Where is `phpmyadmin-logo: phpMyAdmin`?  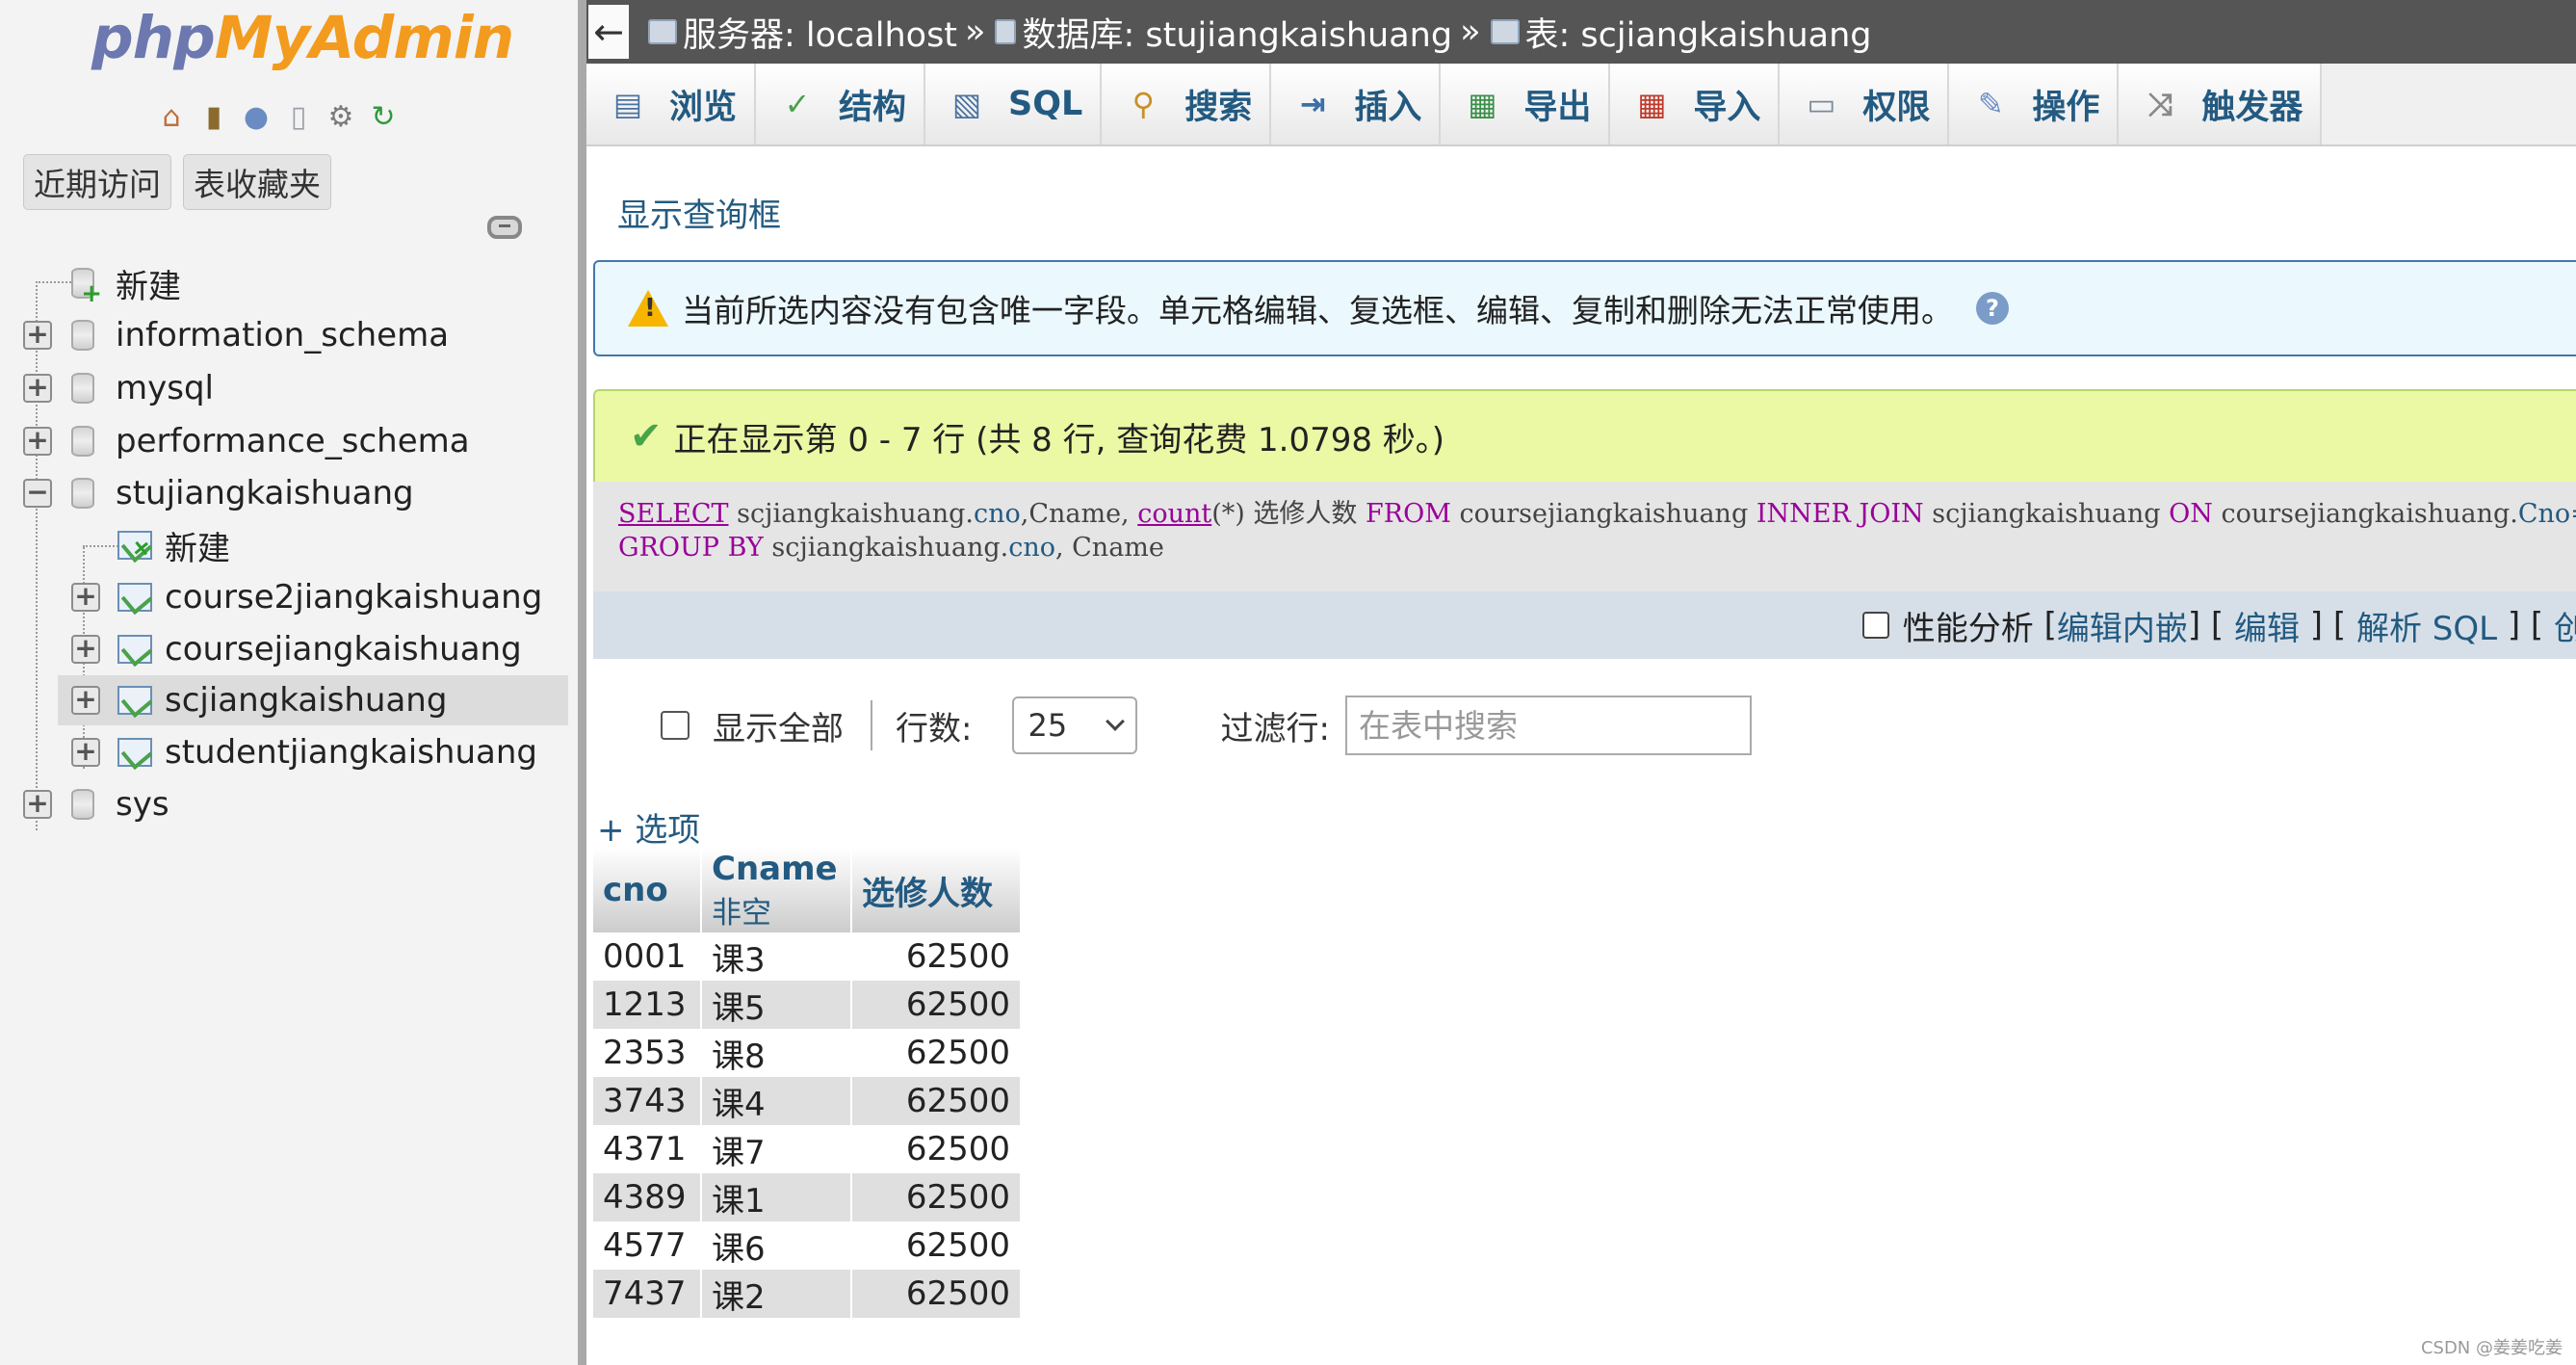 phpmyadmin-logo: phpMyAdmin is located at coordinates (302, 38).